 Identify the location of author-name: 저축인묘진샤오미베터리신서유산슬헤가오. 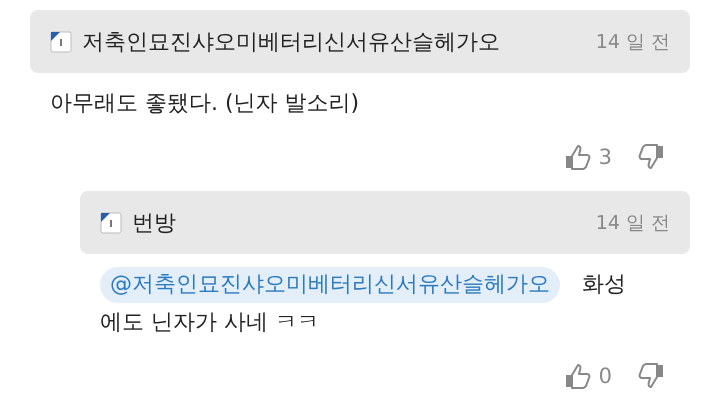
(334, 41).